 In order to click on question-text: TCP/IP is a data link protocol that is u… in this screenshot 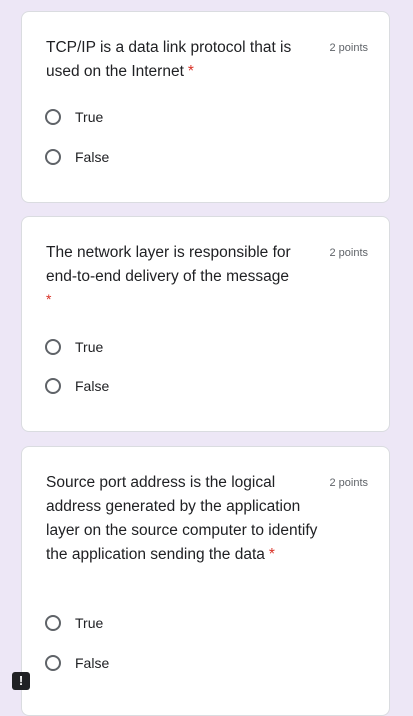, I will do `click(169, 59)`.